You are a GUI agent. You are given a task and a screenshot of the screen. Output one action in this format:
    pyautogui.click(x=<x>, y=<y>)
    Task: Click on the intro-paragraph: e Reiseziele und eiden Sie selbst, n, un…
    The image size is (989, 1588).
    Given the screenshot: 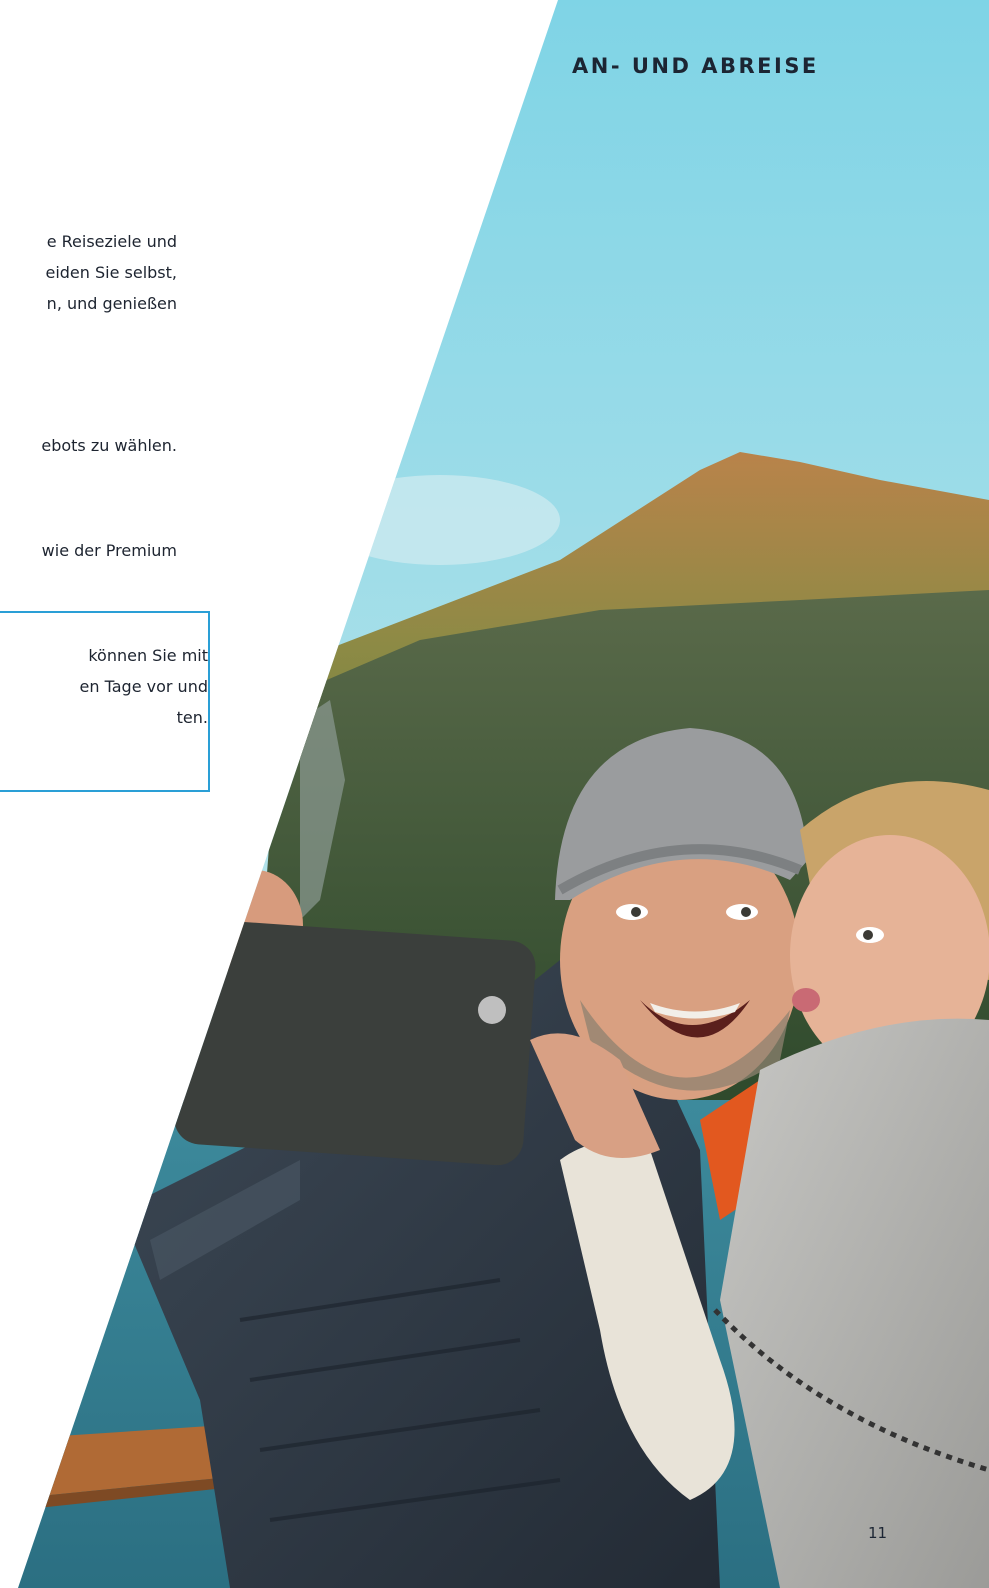 What is the action you would take?
    pyautogui.click(x=111, y=272)
    